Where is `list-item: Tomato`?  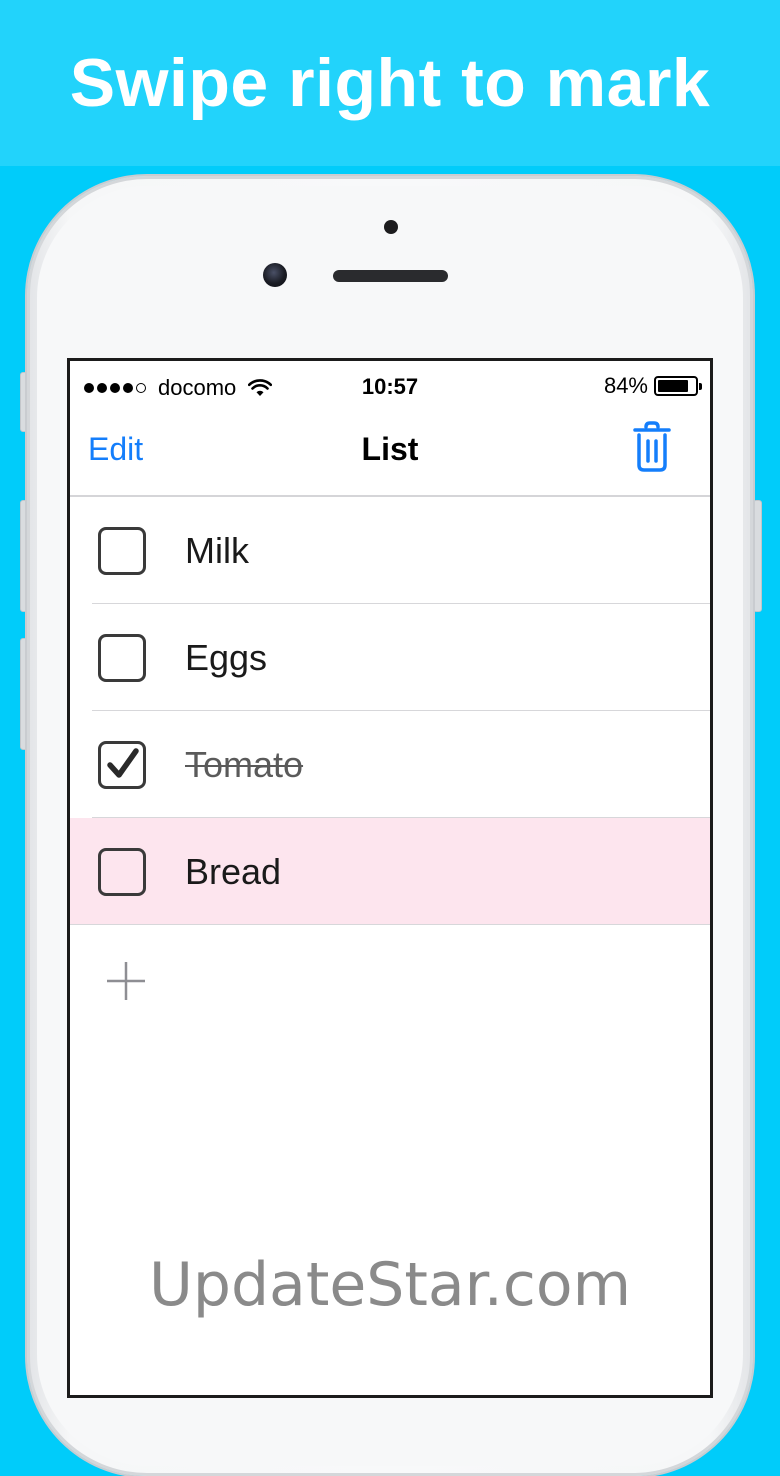 list-item: Tomato is located at coordinates (390, 764).